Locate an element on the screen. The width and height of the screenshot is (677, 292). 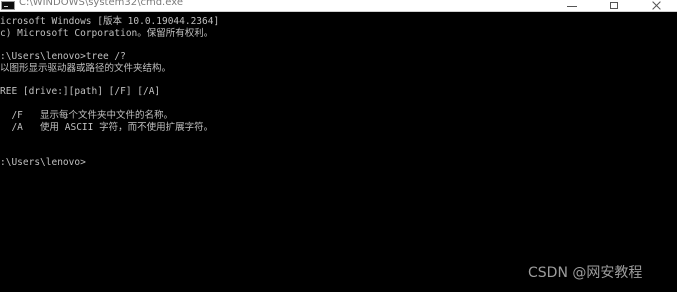
maximize-icon is located at coordinates (614, 5).